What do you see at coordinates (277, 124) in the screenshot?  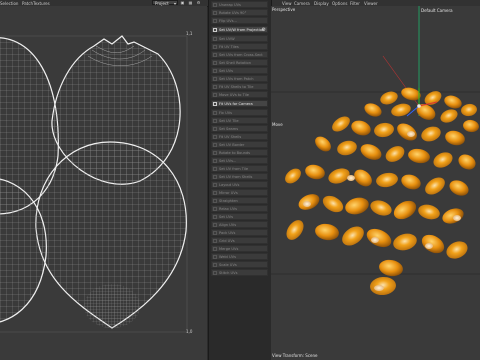 I see `viewport-tool-label: Move` at bounding box center [277, 124].